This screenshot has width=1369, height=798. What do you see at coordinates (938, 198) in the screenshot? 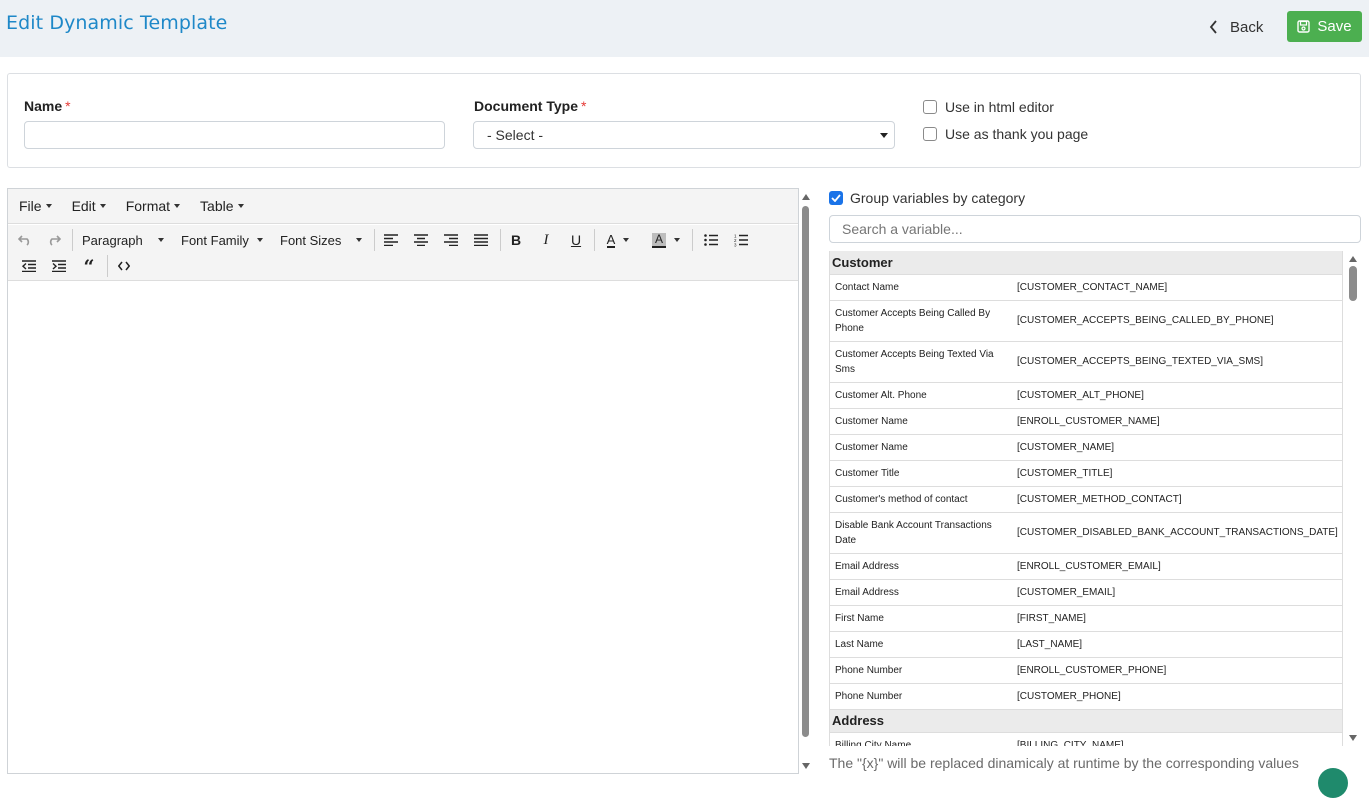
I see `group-by-category-label: Group variables by category` at bounding box center [938, 198].